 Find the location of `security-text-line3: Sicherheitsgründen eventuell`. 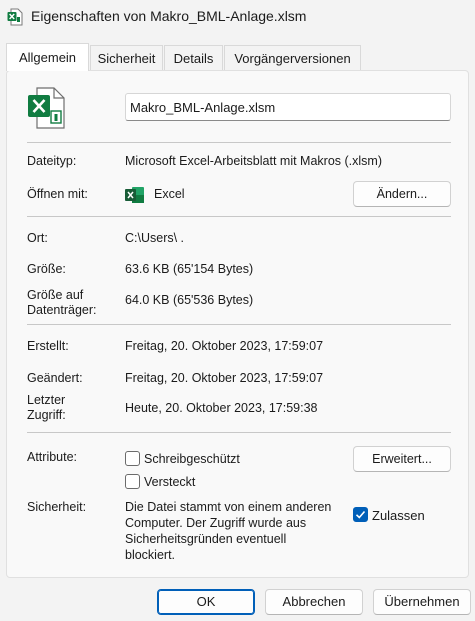

security-text-line3: Sicherheitsgründen eventuell is located at coordinates (206, 539).